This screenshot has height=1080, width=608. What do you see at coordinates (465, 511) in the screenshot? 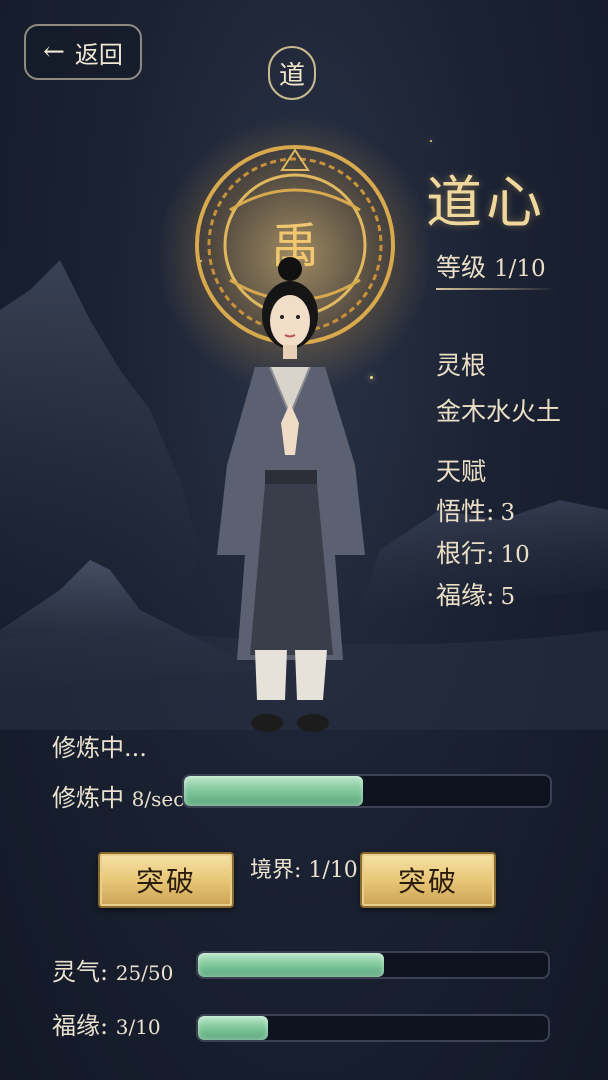
I see `stat-label: 悟性:` at bounding box center [465, 511].